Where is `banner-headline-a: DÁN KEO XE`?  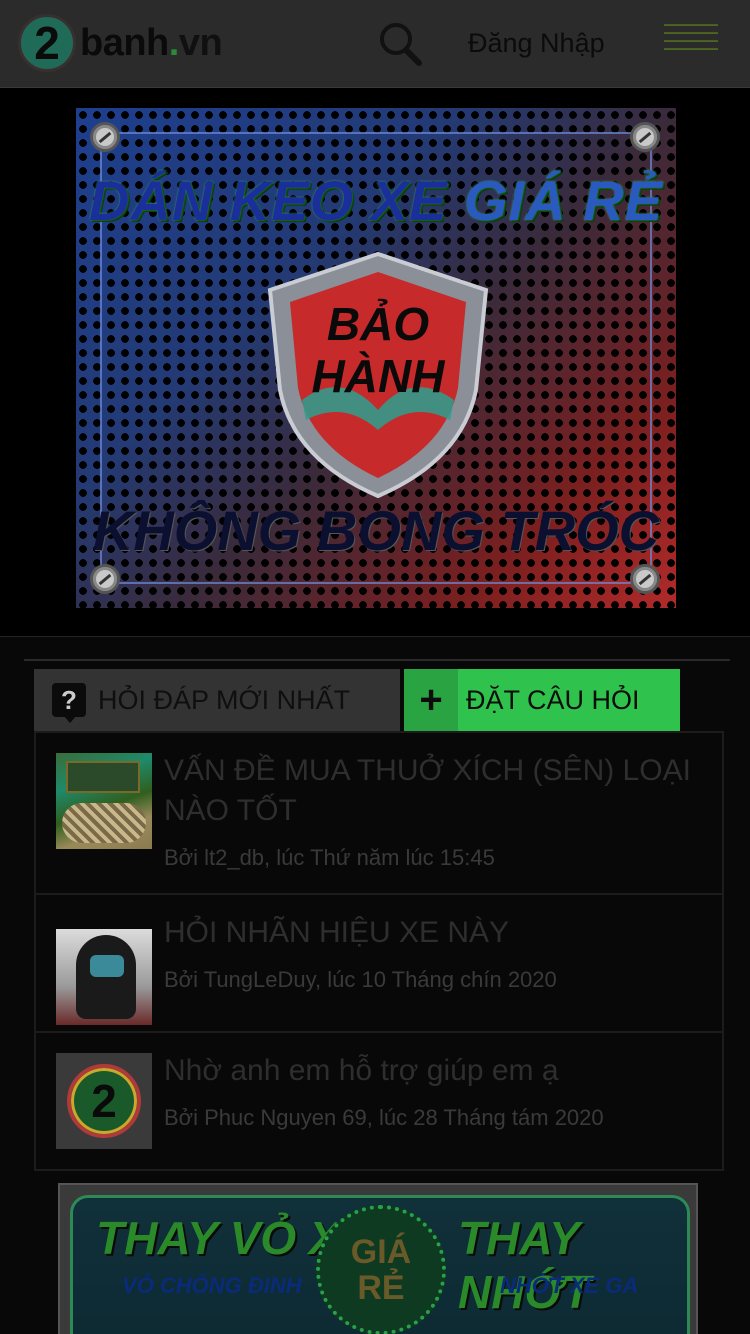
banner-headline-a: DÁN KEO XE is located at coordinates (268, 200).